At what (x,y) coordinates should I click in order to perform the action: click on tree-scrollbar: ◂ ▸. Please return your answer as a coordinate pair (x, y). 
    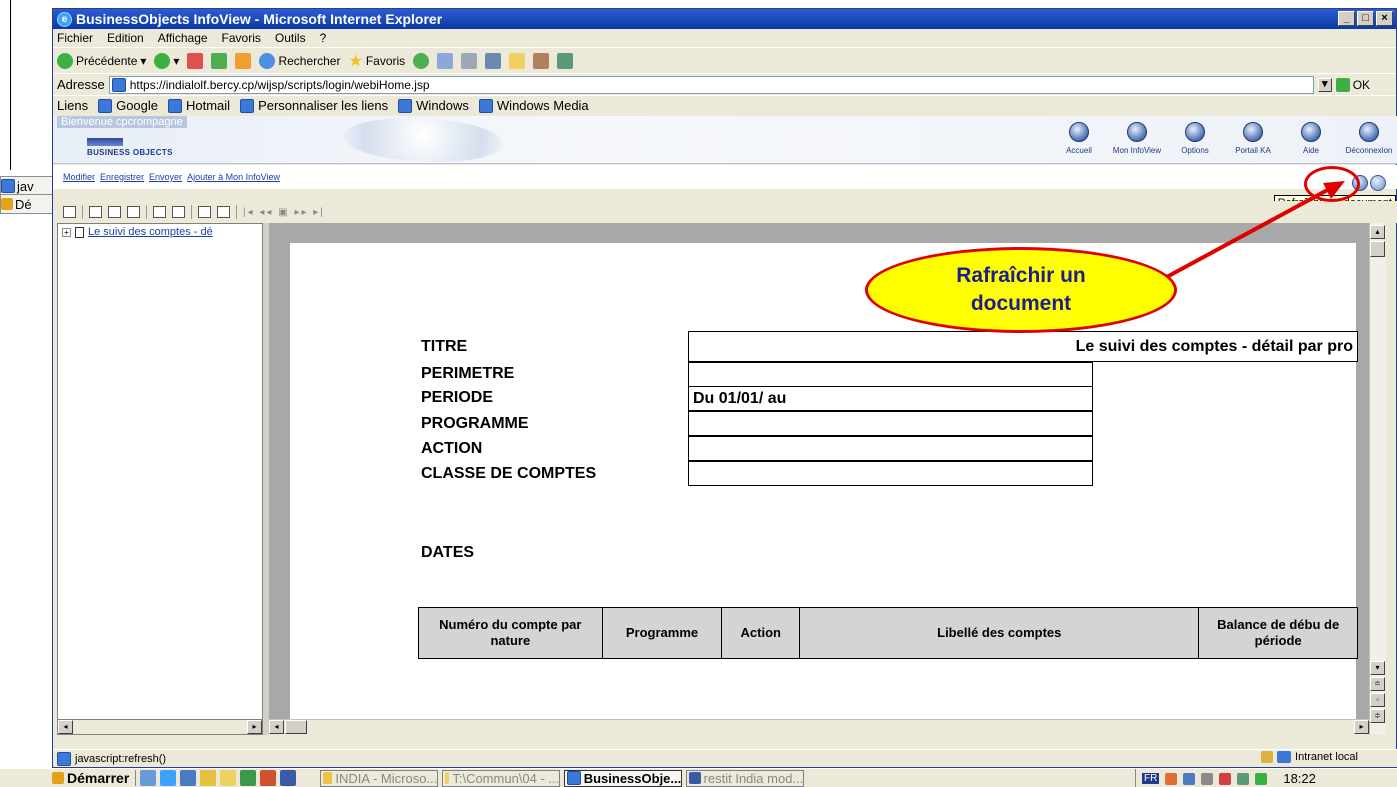
    Looking at the image, I should click on (160, 727).